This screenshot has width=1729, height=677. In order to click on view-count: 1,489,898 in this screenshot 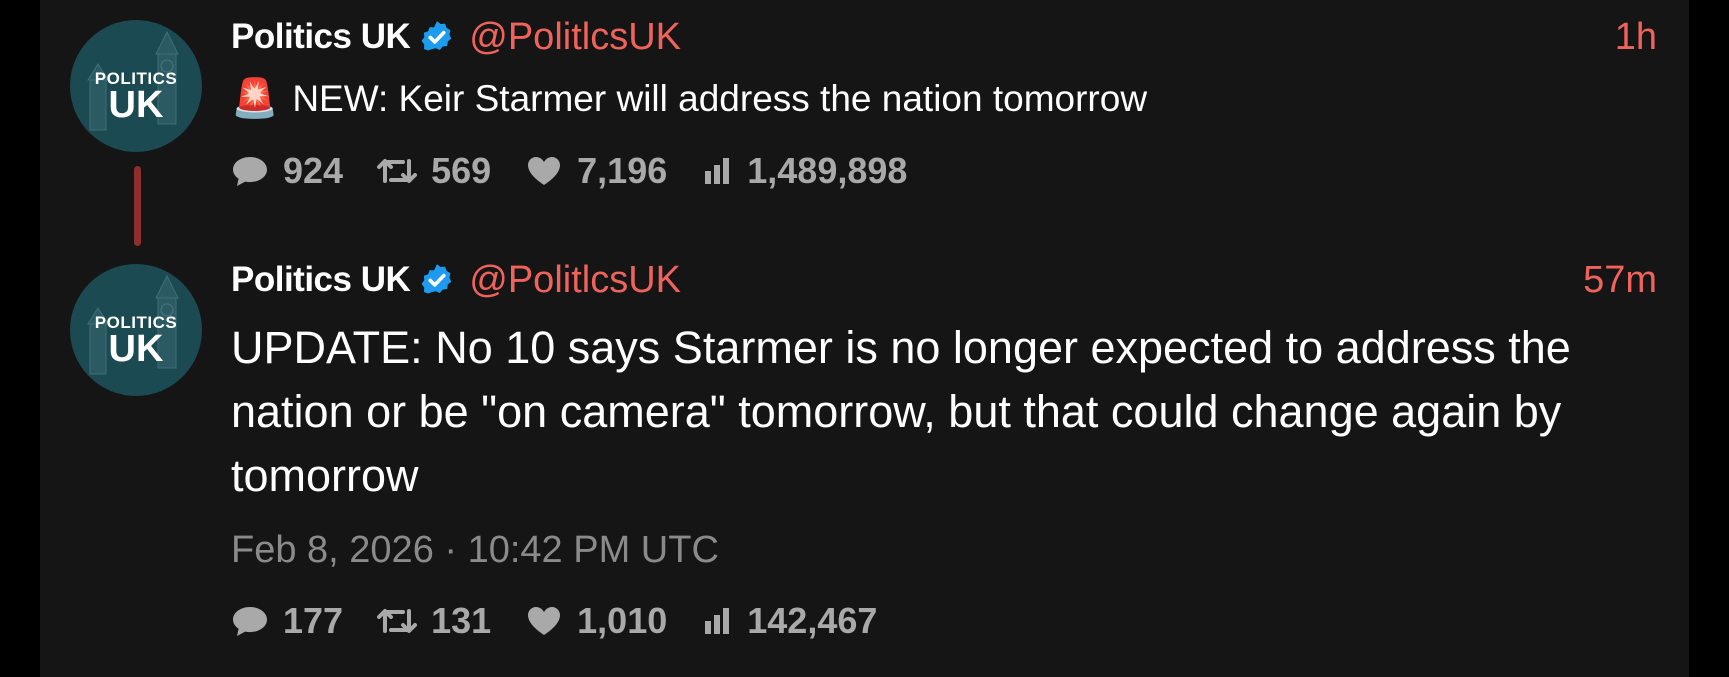, I will do `click(827, 170)`.